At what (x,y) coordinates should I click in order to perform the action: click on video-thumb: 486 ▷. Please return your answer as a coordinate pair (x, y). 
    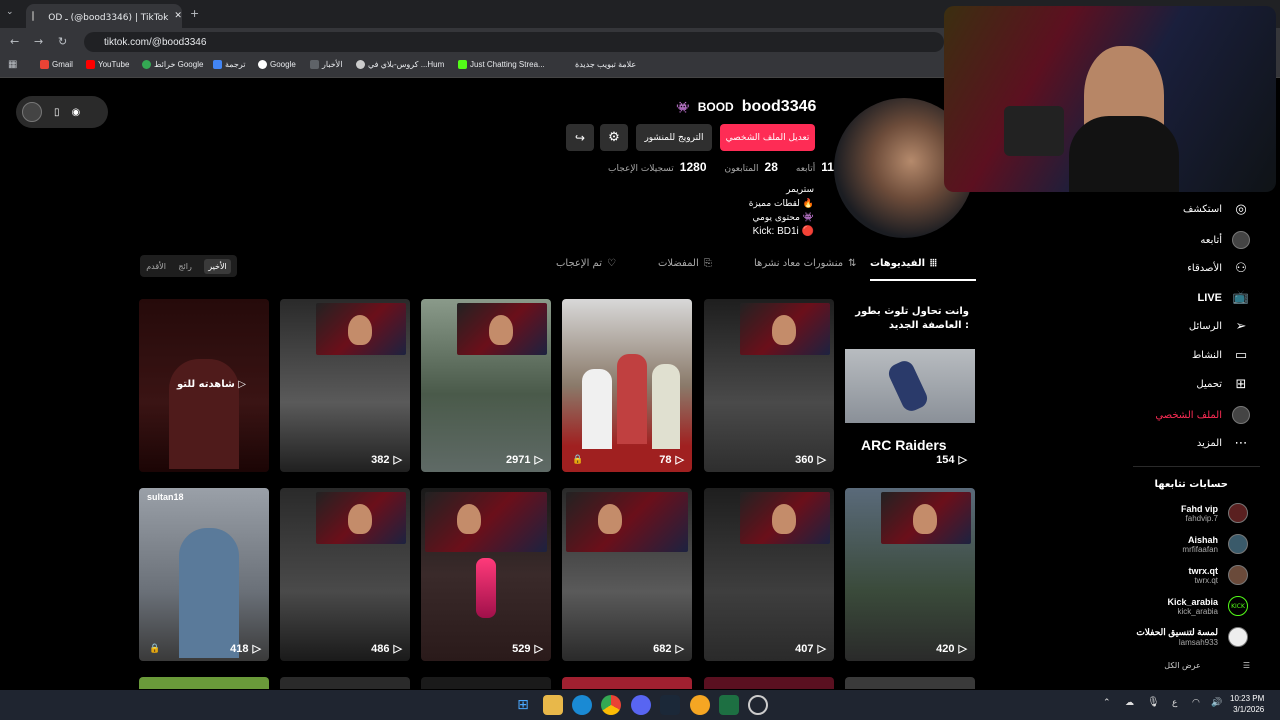
    Looking at the image, I should click on (345, 574).